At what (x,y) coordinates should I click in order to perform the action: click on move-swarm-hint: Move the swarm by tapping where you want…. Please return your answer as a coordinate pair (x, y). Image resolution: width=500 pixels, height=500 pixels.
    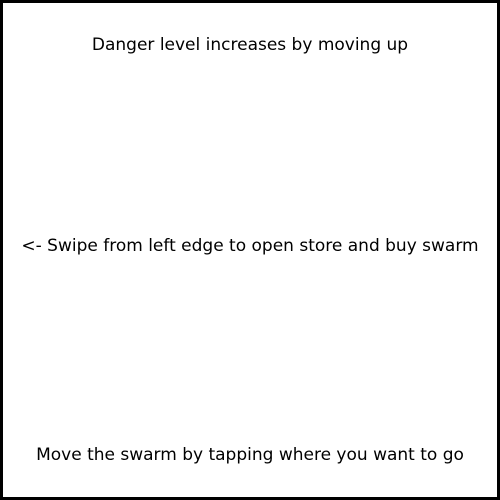
    Looking at the image, I should click on (250, 455).